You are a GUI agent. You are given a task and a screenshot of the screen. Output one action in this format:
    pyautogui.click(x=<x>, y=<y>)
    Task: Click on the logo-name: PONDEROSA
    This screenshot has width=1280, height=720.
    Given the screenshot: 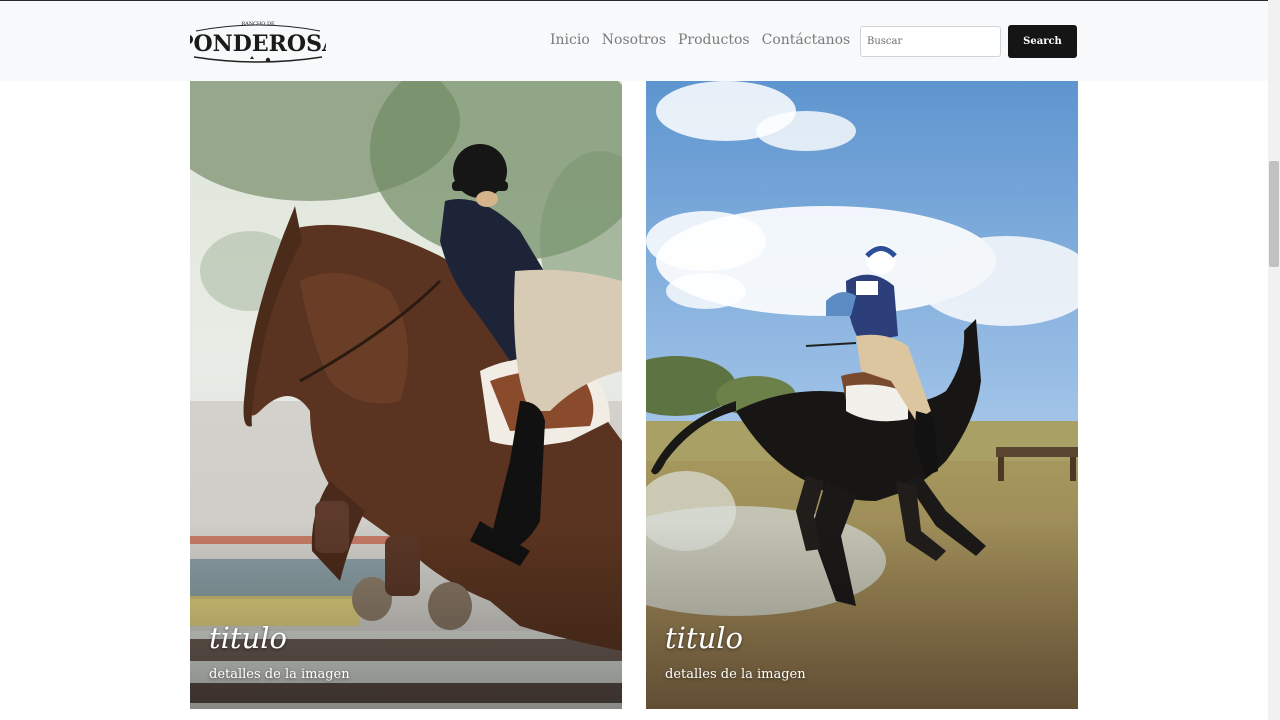 What is the action you would take?
    pyautogui.click(x=258, y=44)
    